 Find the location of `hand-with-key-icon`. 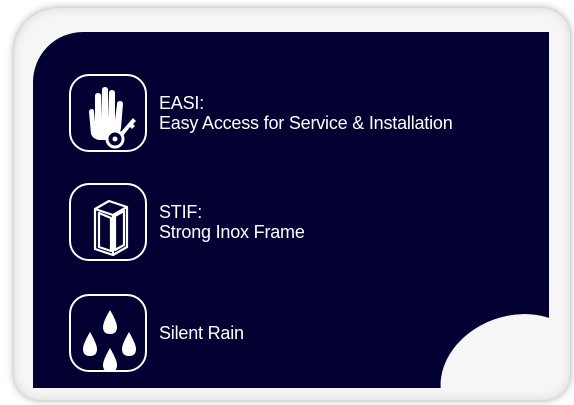

hand-with-key-icon is located at coordinates (108, 113).